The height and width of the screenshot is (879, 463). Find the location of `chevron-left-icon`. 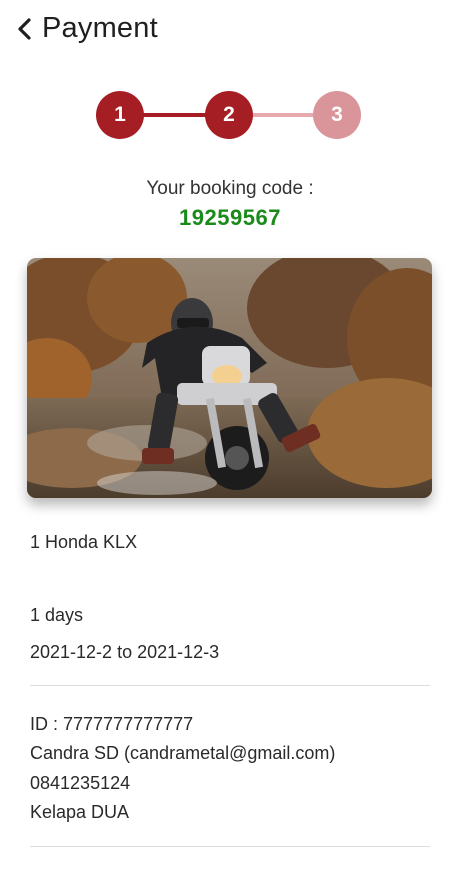

chevron-left-icon is located at coordinates (25, 29).